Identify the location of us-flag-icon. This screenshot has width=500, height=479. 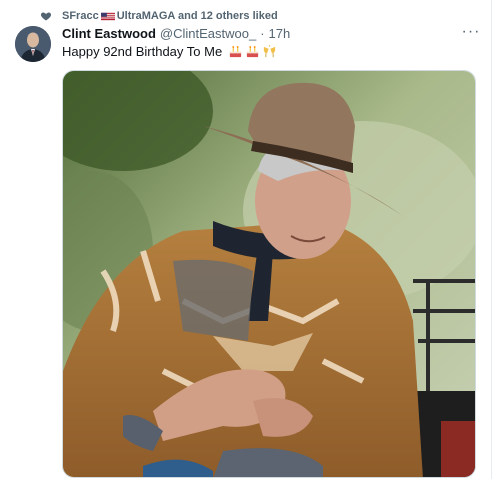
(107, 16).